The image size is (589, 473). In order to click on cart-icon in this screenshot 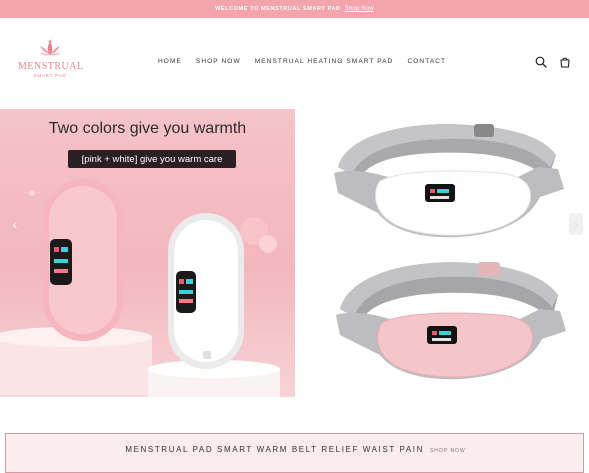, I will do `click(565, 62)`.